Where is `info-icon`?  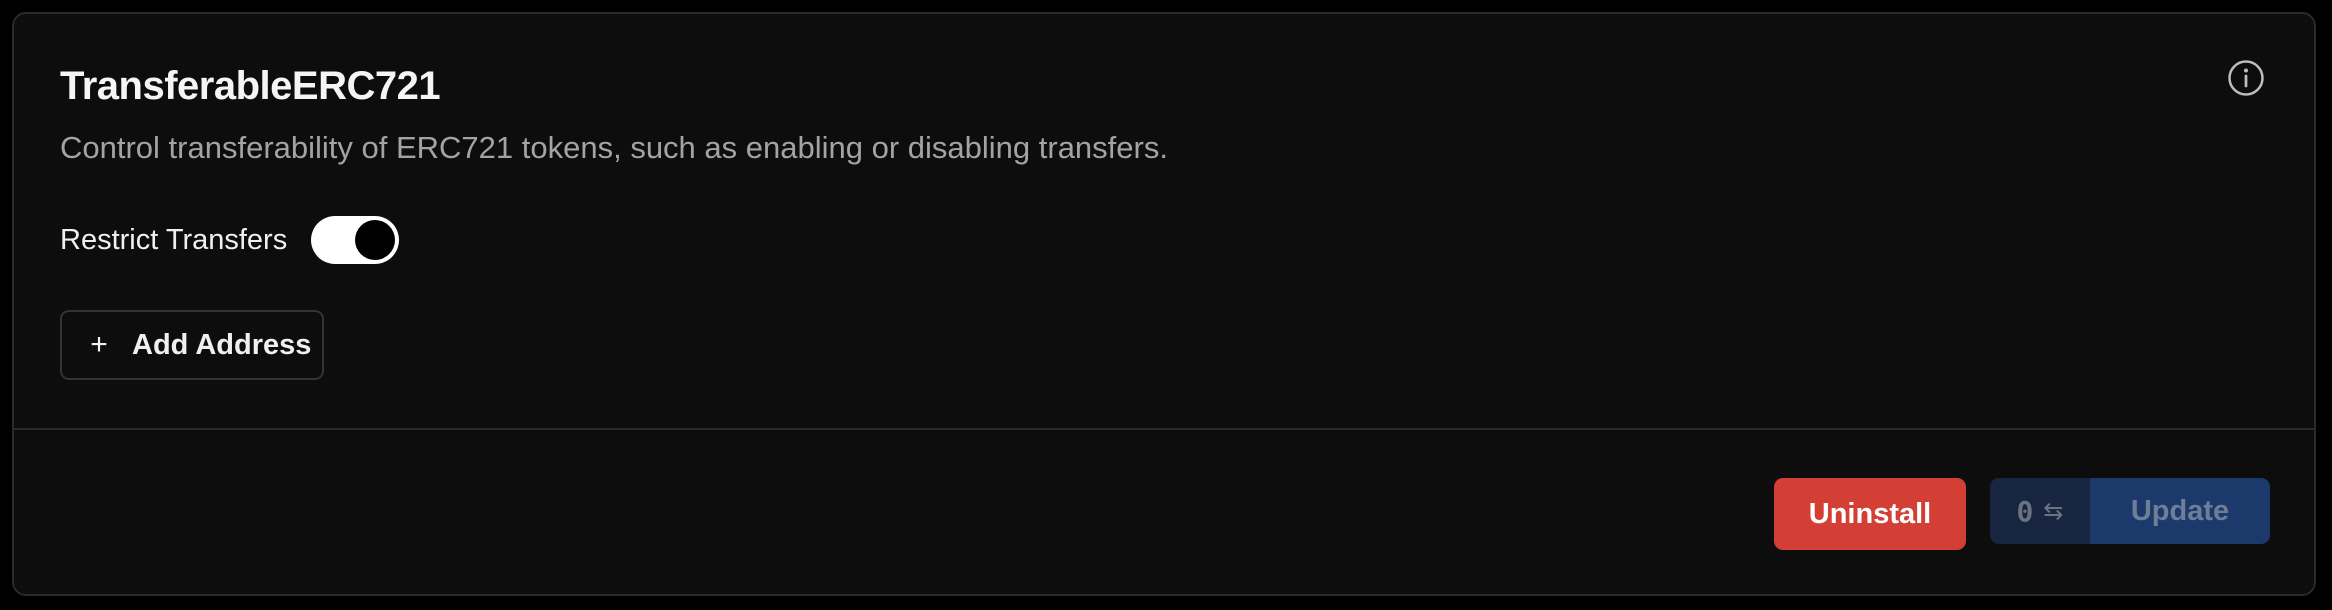
info-icon is located at coordinates (2246, 78).